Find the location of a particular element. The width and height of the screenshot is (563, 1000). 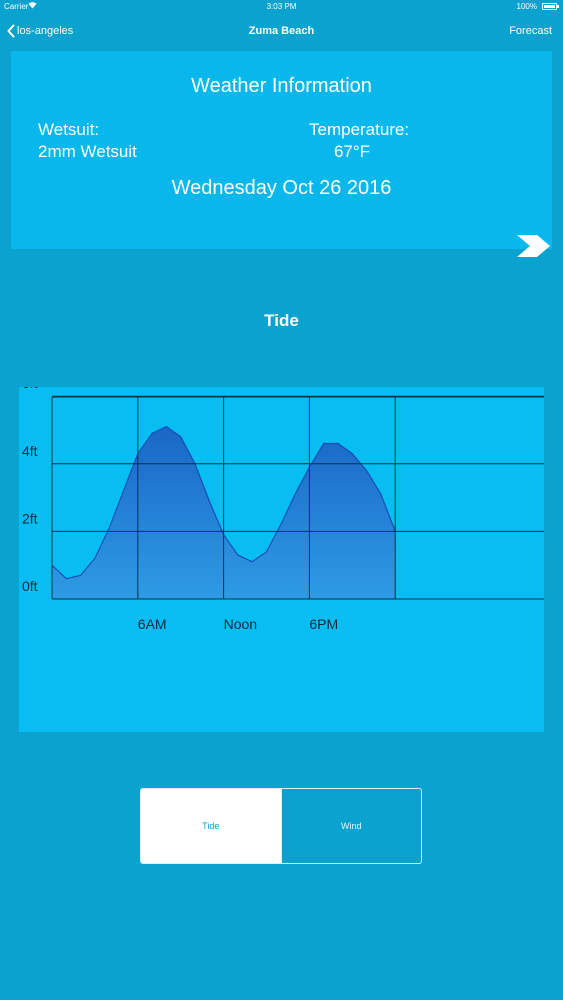

temperature-value: 67°F is located at coordinates (352, 151).